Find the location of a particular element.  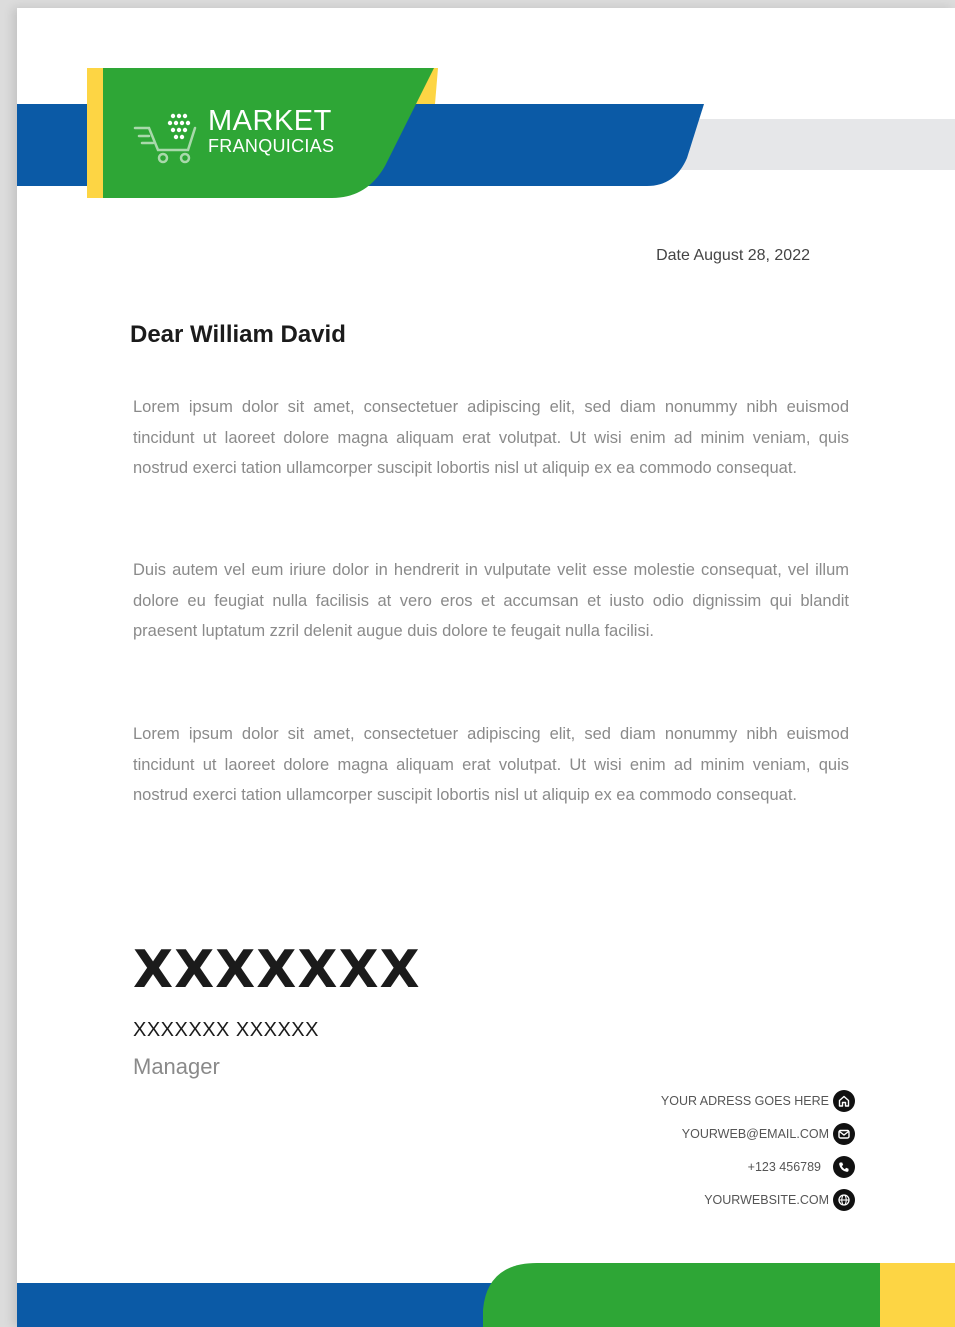

website-text: YOURWEBSITE.COM is located at coordinates (766, 1199).